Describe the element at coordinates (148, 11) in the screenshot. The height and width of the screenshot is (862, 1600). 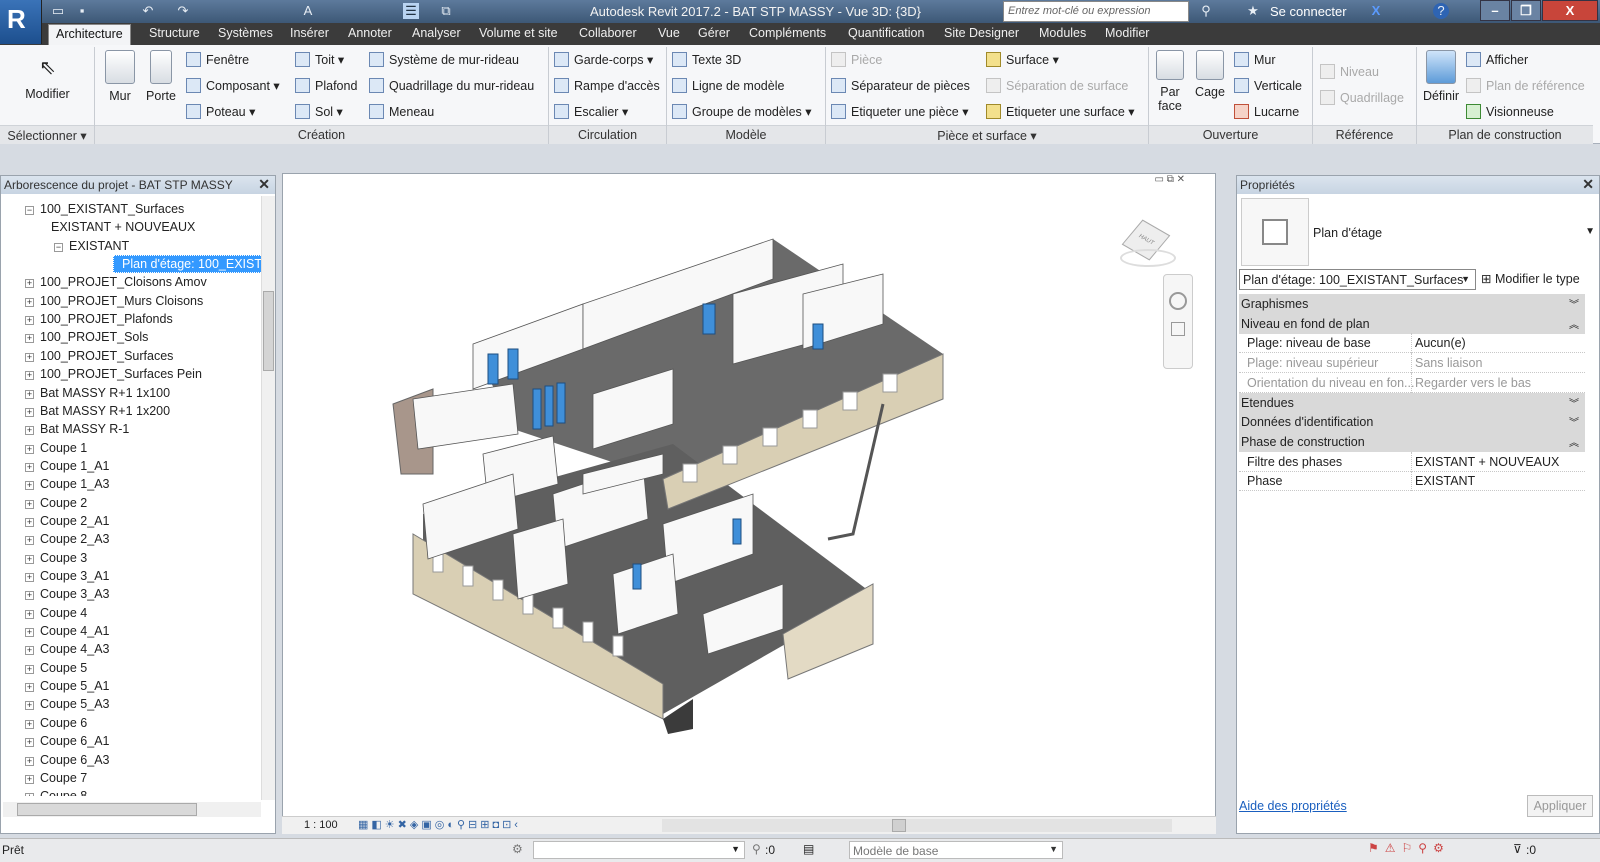
I see `undo-icon: ↶` at that location.